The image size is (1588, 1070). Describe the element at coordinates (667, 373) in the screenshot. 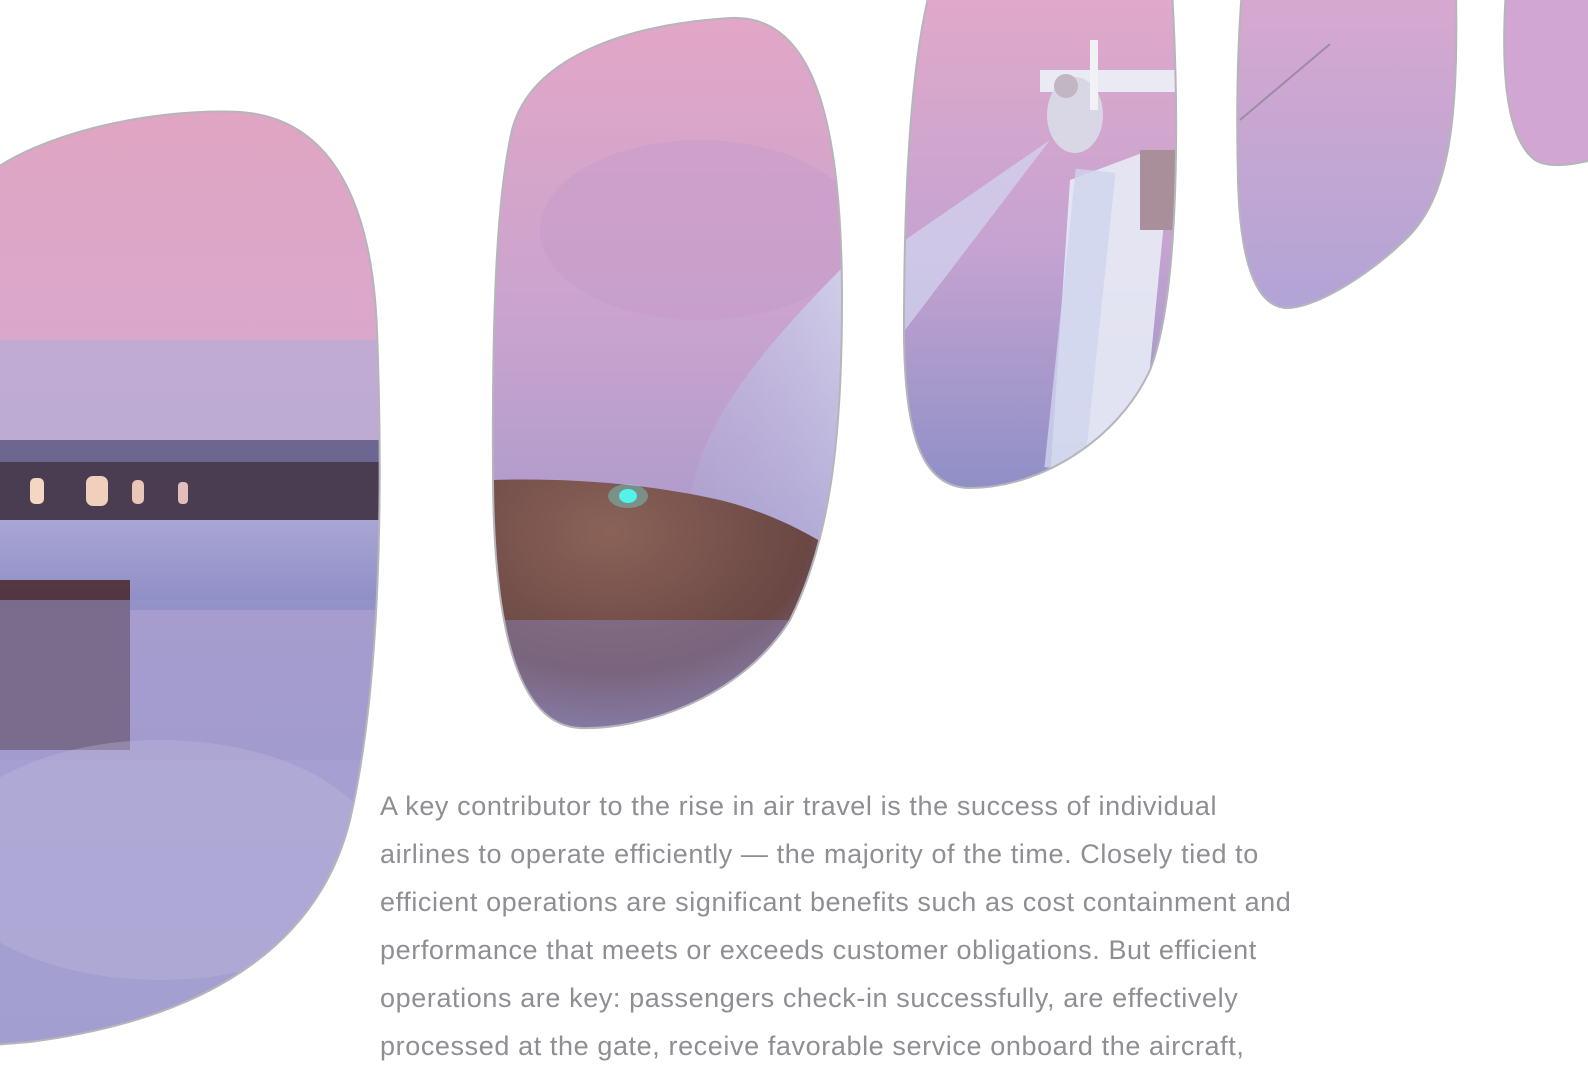

I see `window-2-wing-spray` at that location.